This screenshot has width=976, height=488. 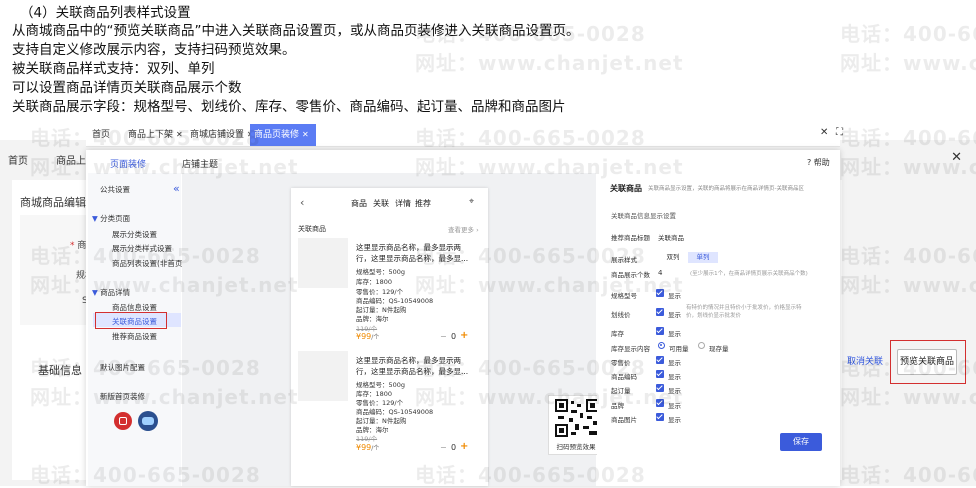 I want to click on tree-item-public: 公共设置, so click(x=115, y=189).